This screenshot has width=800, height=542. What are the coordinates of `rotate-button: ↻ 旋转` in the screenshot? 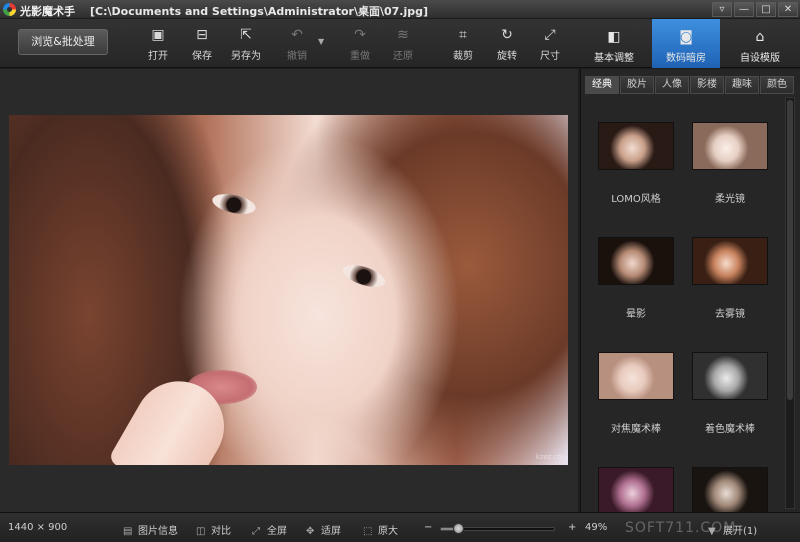 It's located at (507, 44).